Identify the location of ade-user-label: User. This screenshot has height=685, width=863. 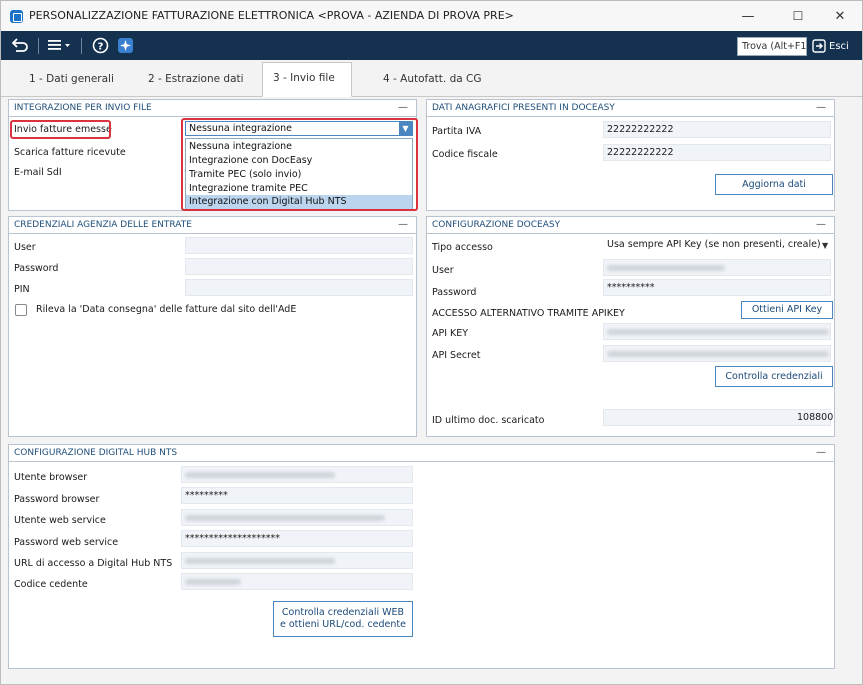
(25, 247).